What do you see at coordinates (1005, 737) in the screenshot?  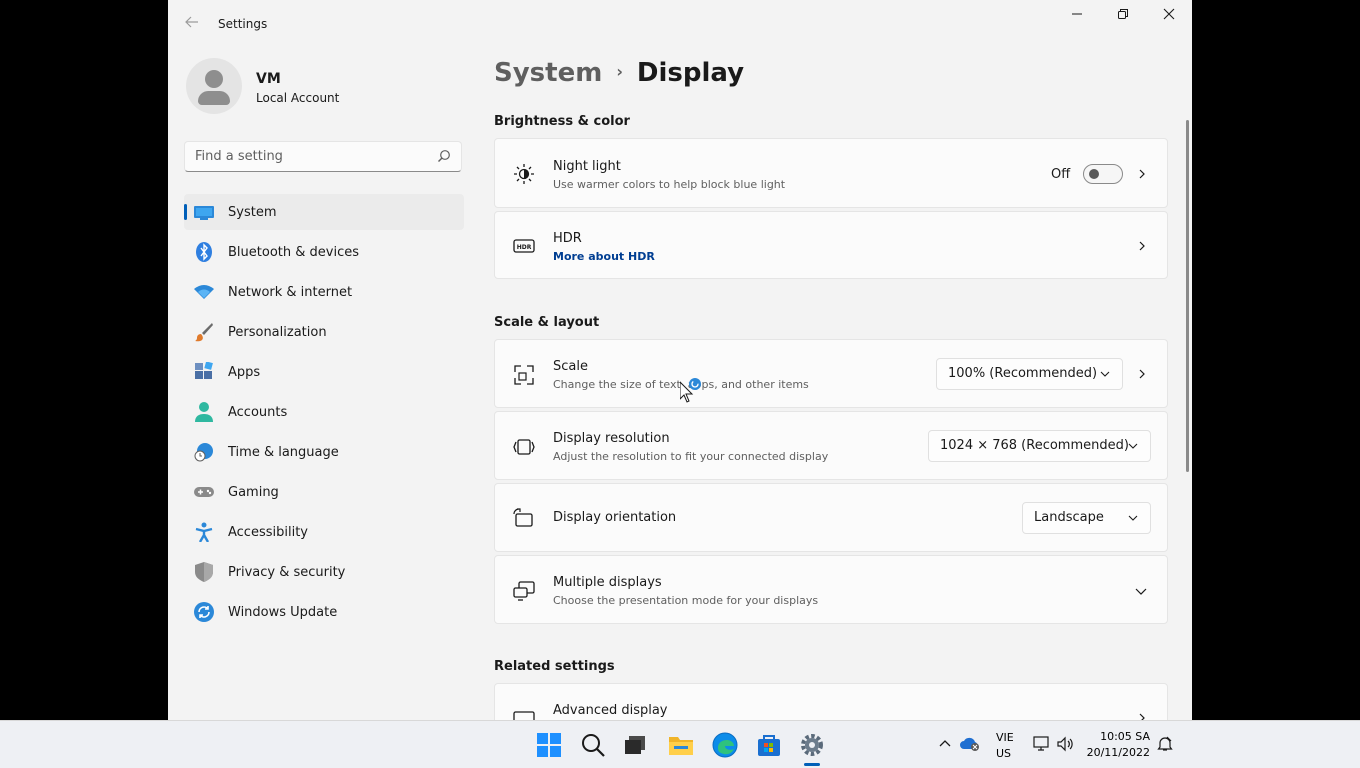 I see `language-indicator-line1: VIE` at bounding box center [1005, 737].